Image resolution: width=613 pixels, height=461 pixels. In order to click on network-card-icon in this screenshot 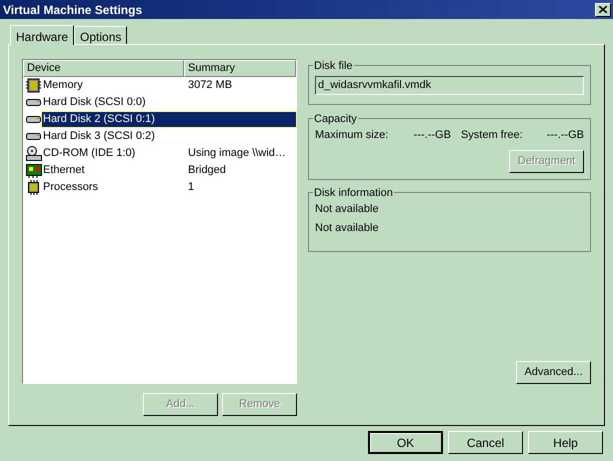, I will do `click(34, 171)`.